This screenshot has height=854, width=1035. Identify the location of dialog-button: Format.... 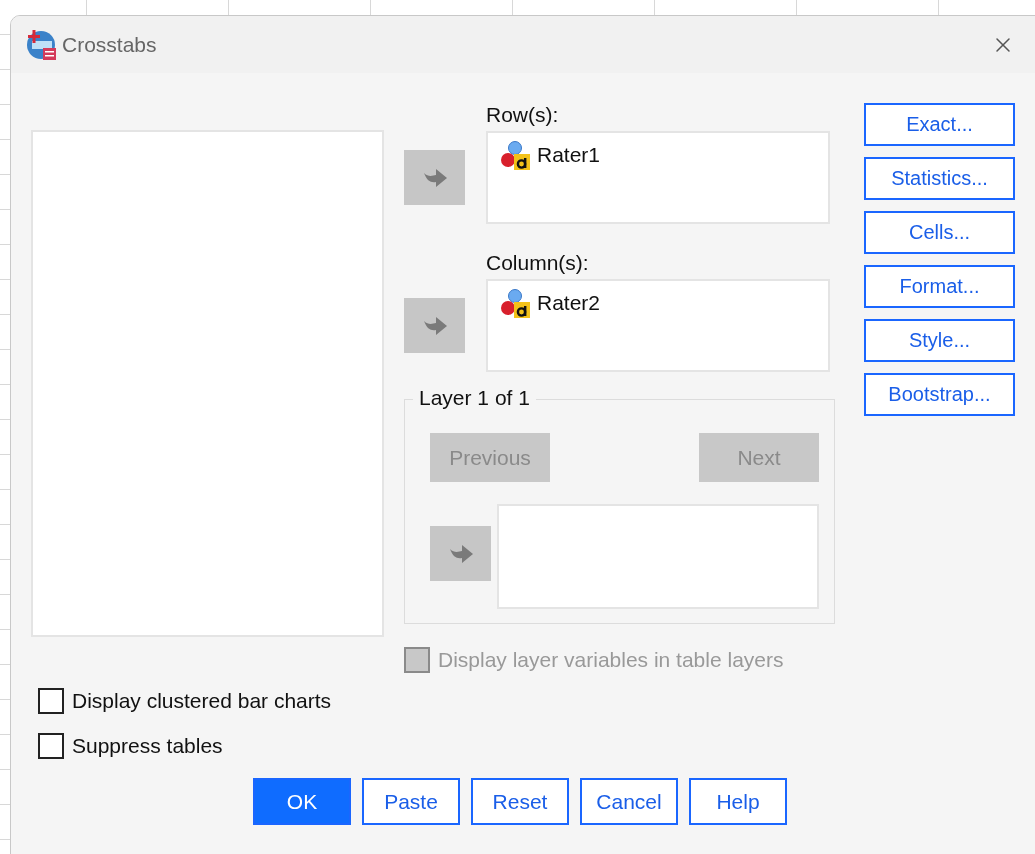
(939, 286).